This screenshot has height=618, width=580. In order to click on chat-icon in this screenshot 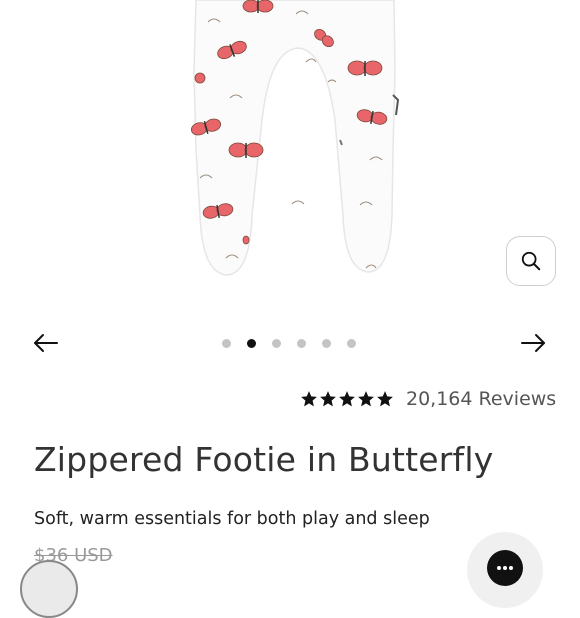, I will do `click(505, 568)`.